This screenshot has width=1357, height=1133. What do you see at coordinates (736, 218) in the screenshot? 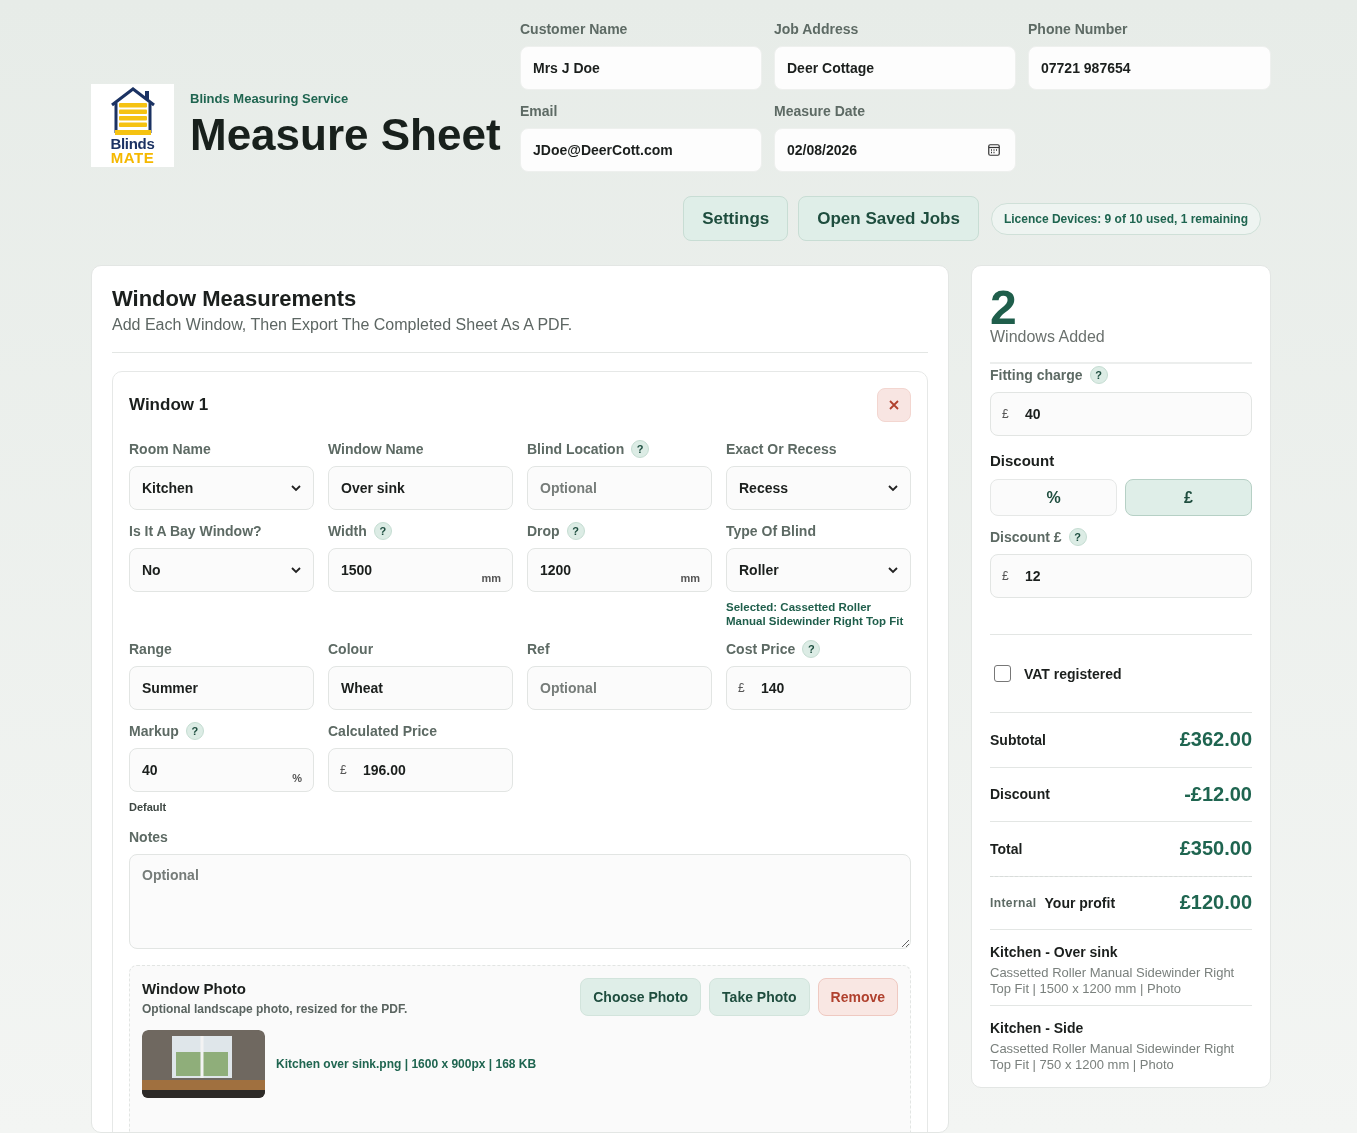
I see `toolbar-button: Settings` at bounding box center [736, 218].